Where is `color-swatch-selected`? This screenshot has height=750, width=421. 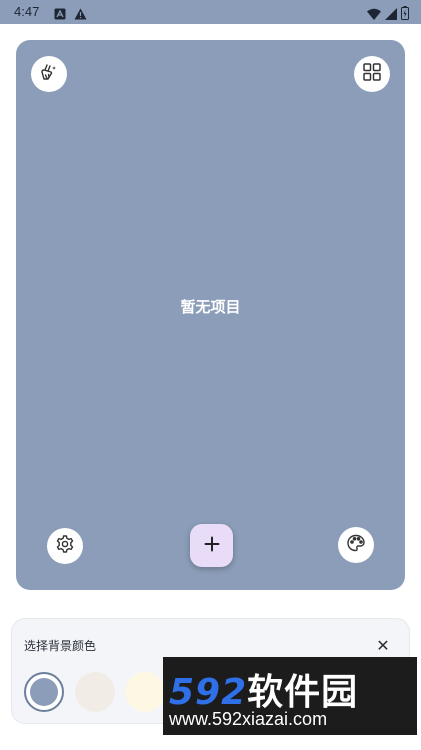
color-swatch-selected is located at coordinates (44, 692).